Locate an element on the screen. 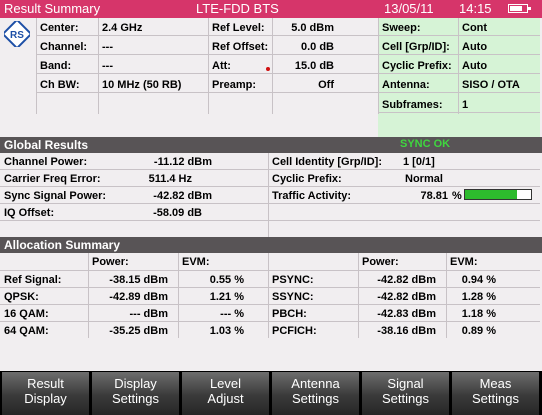 The image size is (542, 415). sweep-value: Cont is located at coordinates (474, 28).